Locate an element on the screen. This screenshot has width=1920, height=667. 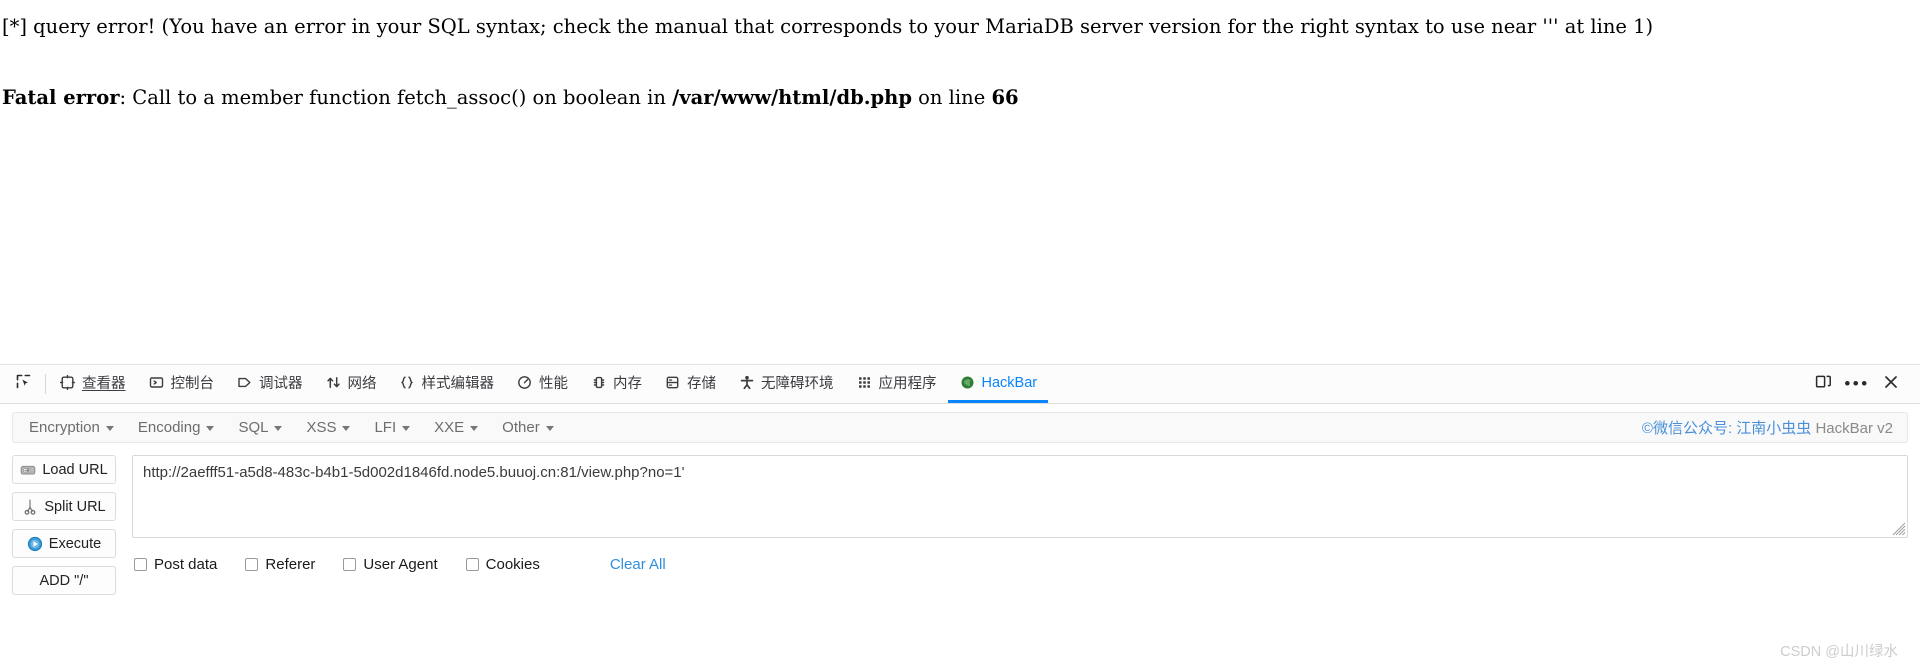
menu-encryption: Encryption is located at coordinates (71, 427).